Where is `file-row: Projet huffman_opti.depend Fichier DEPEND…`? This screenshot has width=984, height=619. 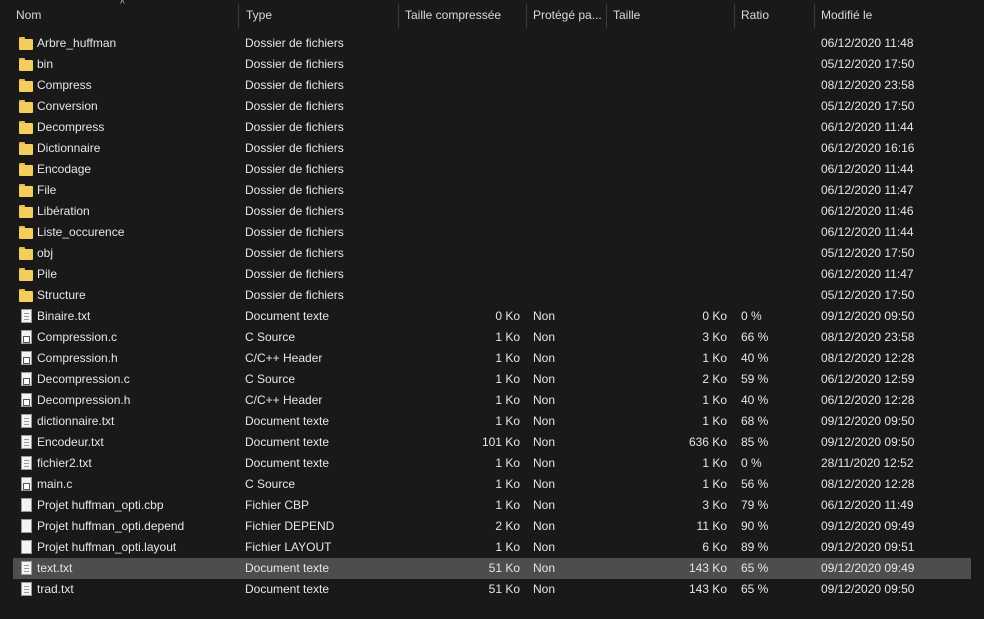
file-row: Projet huffman_opti.depend Fichier DEPEND… is located at coordinates (487, 526).